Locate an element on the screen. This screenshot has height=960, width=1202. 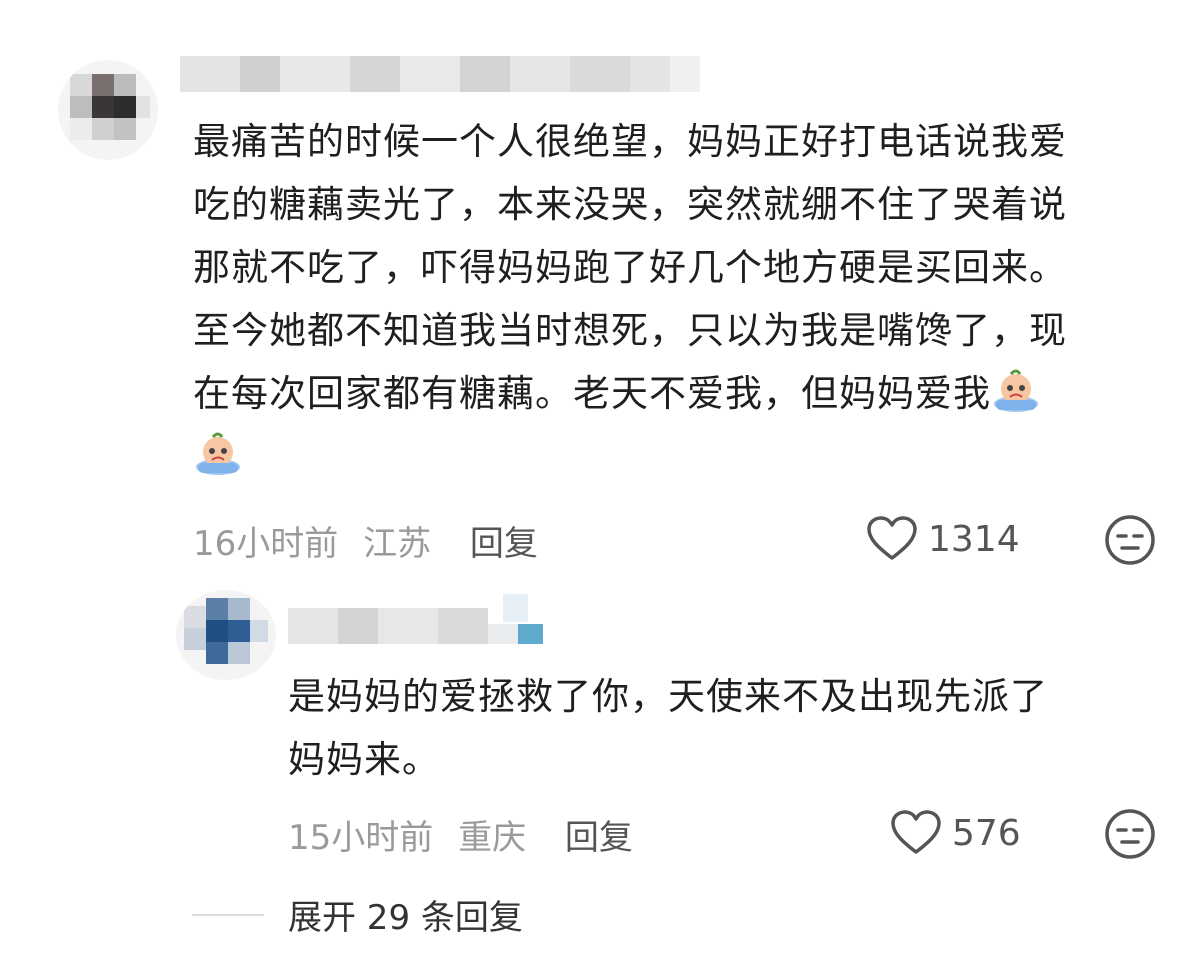
comment-line: 至今她都不知道我当时想死，只以为我是嘴馋了，现 is located at coordinates (630, 330).